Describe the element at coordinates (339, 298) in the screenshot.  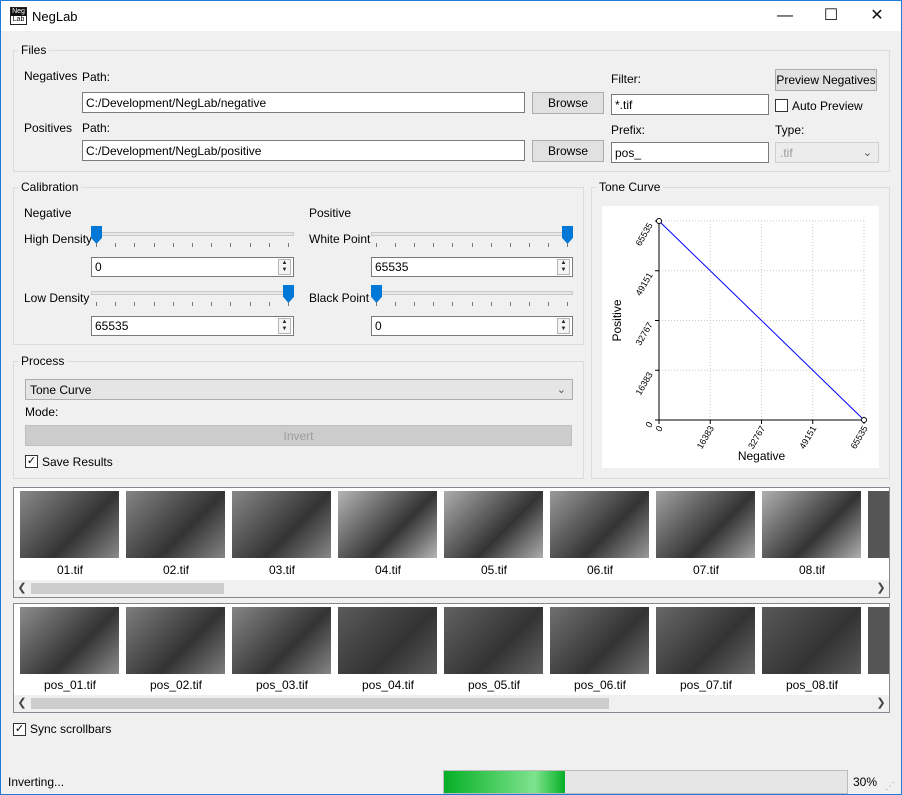
I see `black-point-label: Black Point` at that location.